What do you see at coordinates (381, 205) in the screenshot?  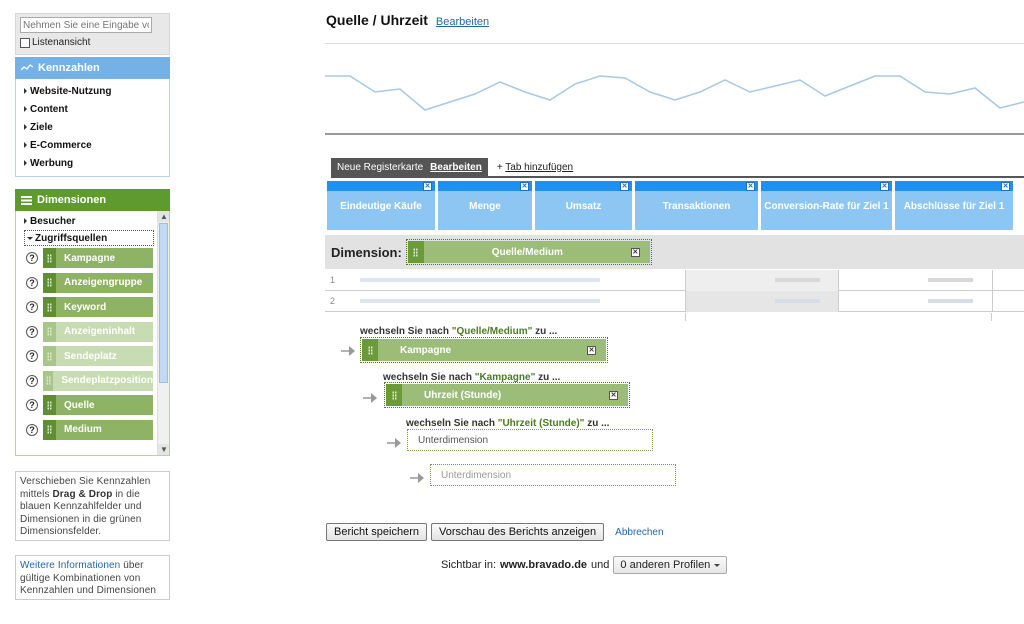 I see `metric-slot-unique-purchases: ✕ Eindeutige Käufe` at bounding box center [381, 205].